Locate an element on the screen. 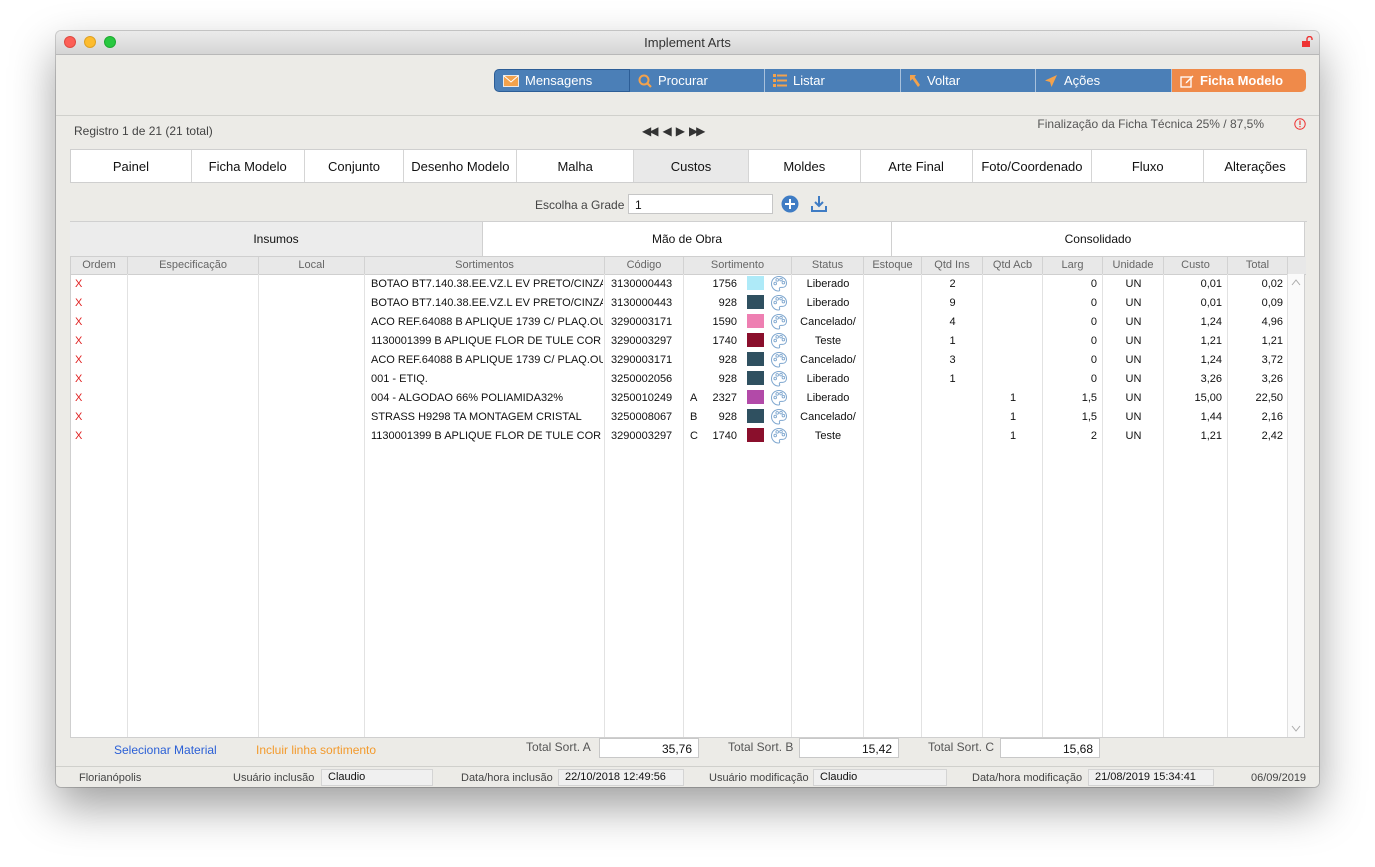  next-record-button: ▶ is located at coordinates (680, 131).